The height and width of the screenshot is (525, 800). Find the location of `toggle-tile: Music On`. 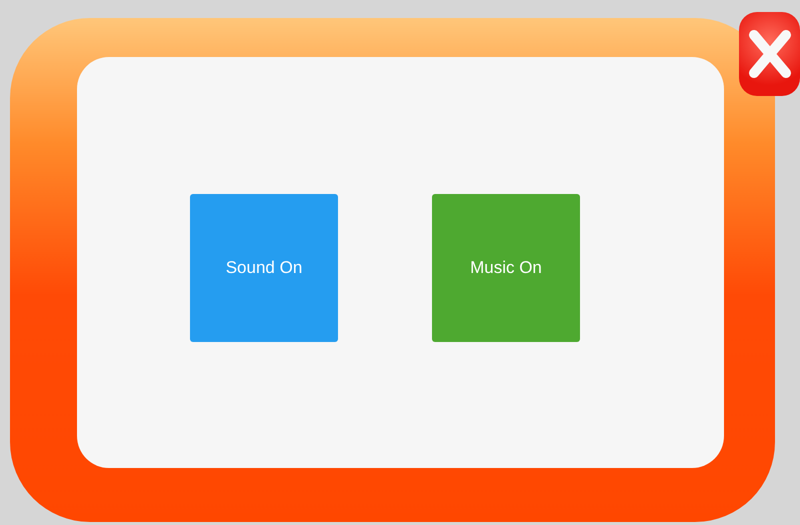

toggle-tile: Music On is located at coordinates (506, 268).